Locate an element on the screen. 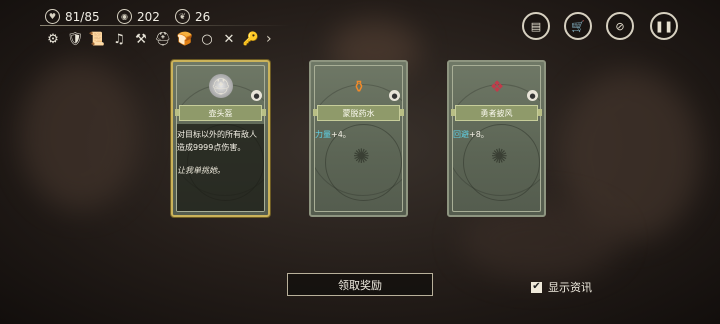 The height and width of the screenshot is (324, 720). chevron-right-icon: › is located at coordinates (269, 39).